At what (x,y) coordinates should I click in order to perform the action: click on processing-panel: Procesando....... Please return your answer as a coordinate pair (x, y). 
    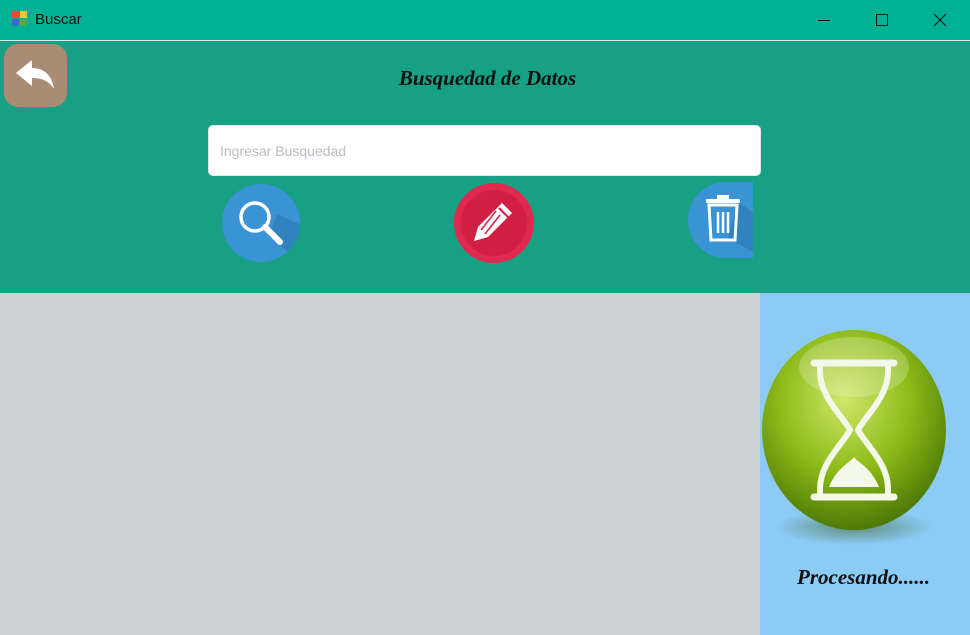
    Looking at the image, I should click on (865, 464).